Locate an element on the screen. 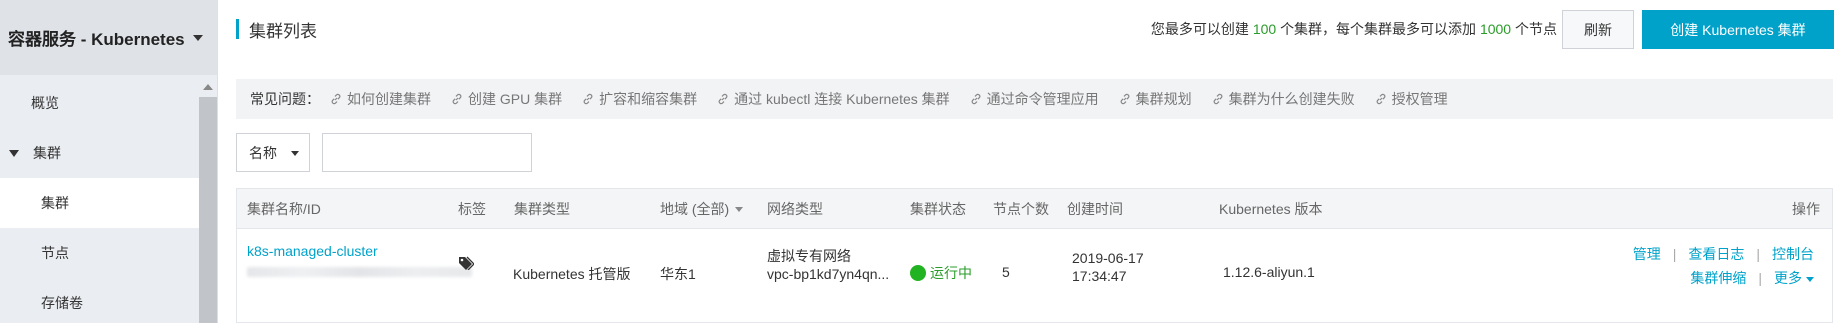 The image size is (1843, 323). tag-icon is located at coordinates (466, 264).